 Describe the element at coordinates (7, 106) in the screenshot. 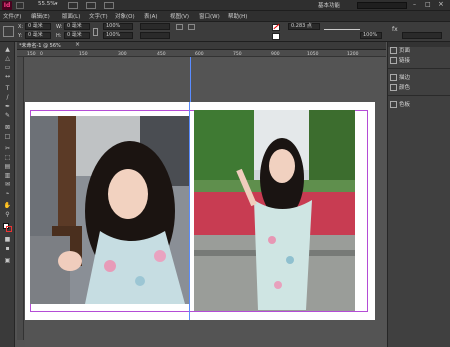

I see `pen-tool-icon: ✒` at that location.